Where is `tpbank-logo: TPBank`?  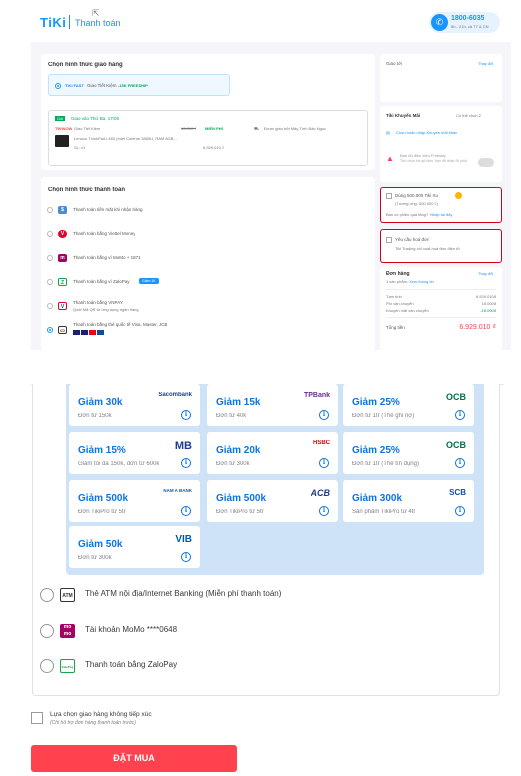 tpbank-logo: TPBank is located at coordinates (316, 395).